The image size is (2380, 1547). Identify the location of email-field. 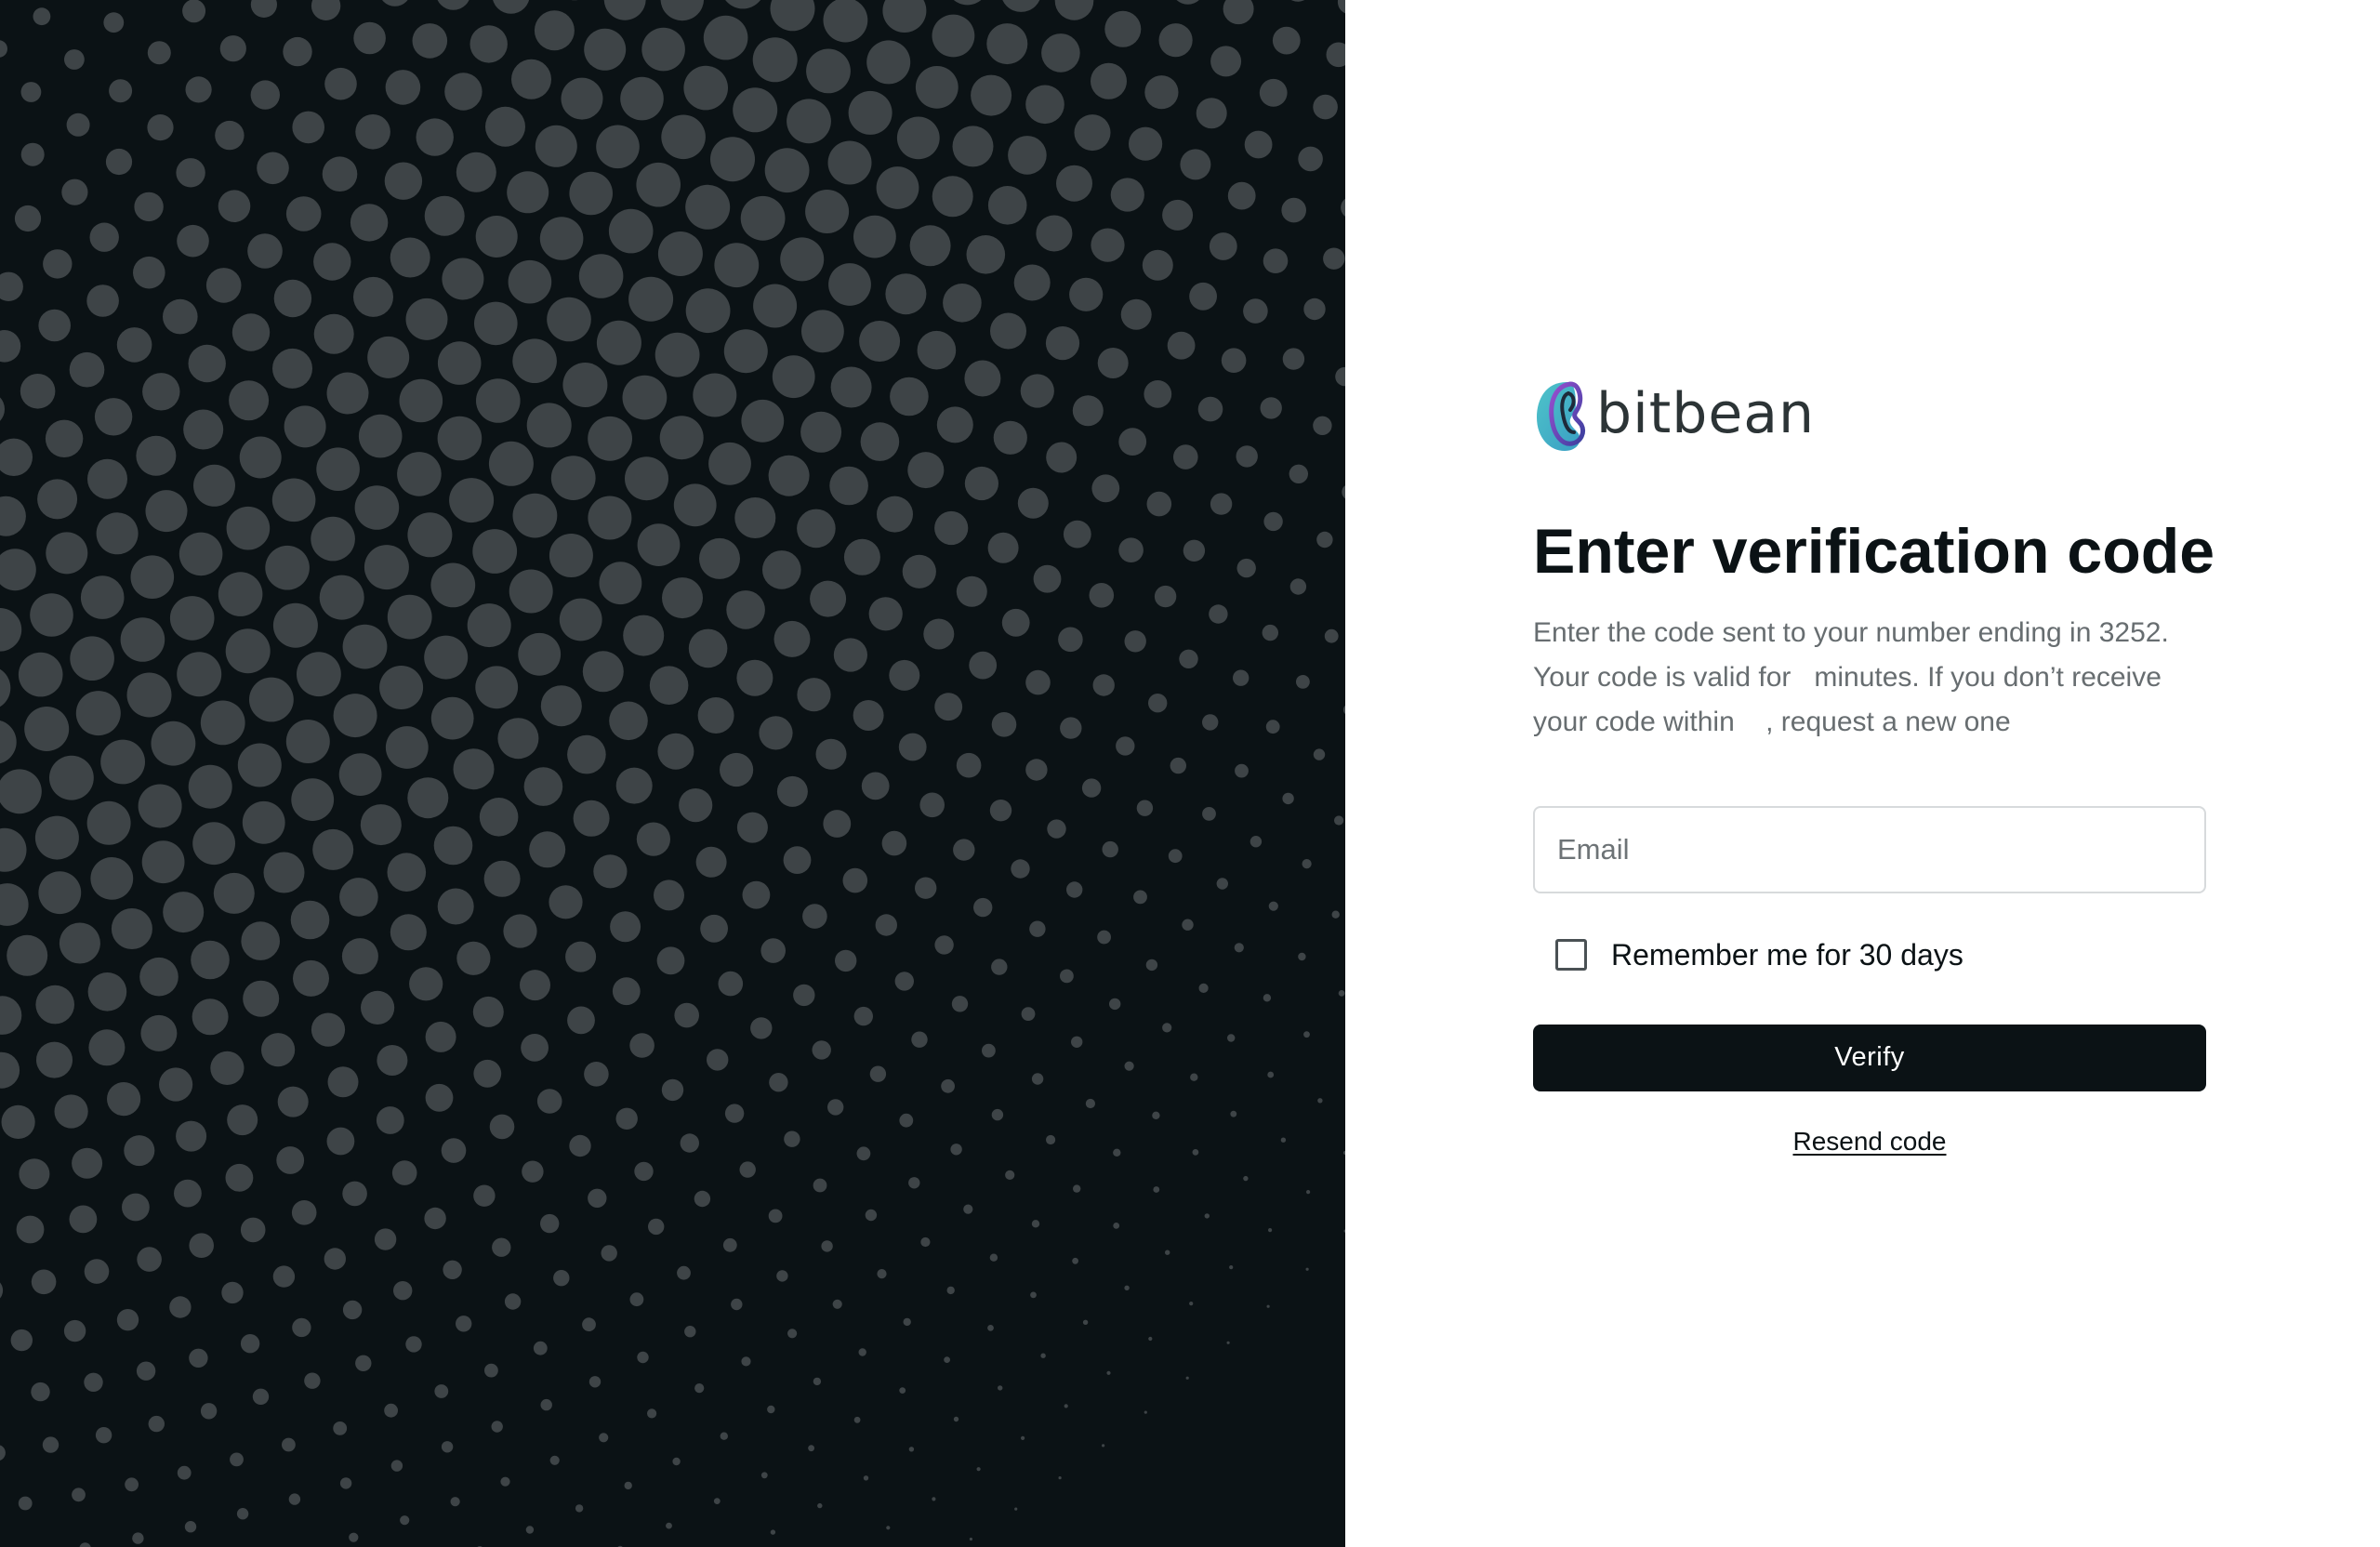
(1869, 849).